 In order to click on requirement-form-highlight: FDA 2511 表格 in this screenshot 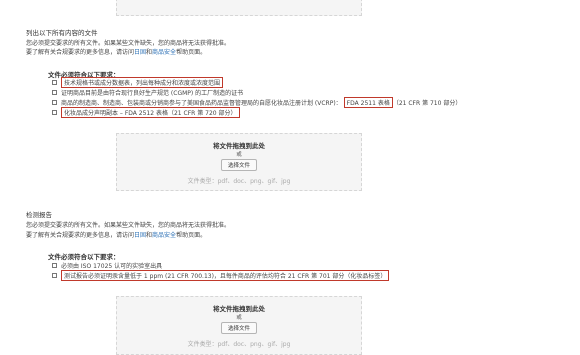, I will do `click(368, 102)`.